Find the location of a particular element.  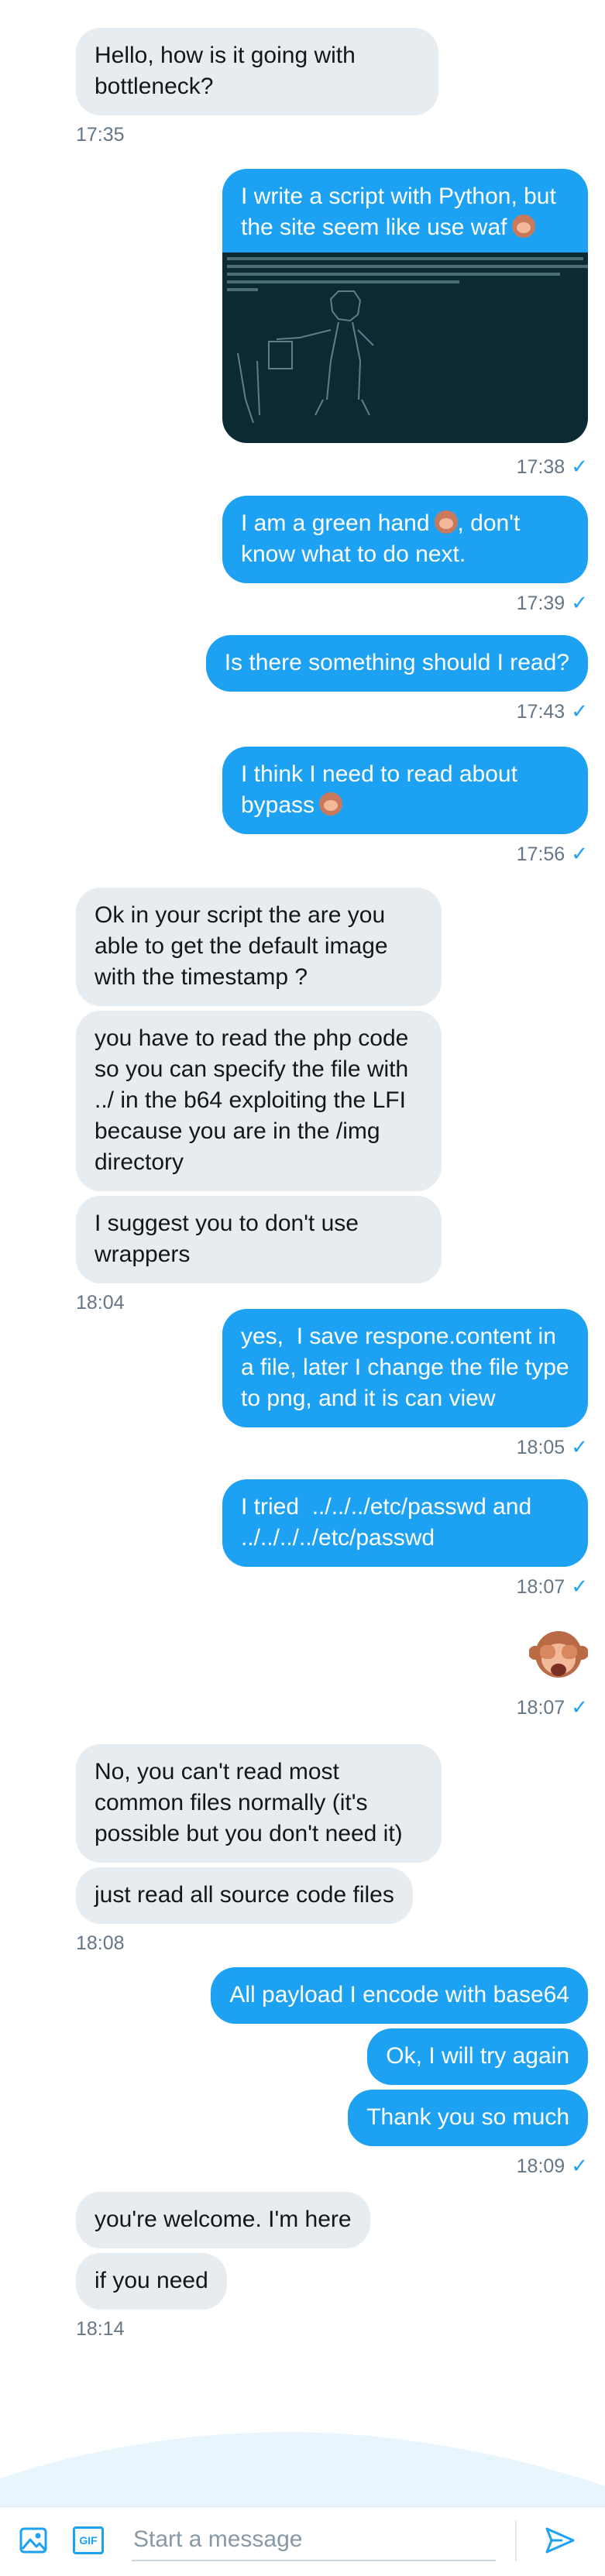

send-icon is located at coordinates (560, 2540).